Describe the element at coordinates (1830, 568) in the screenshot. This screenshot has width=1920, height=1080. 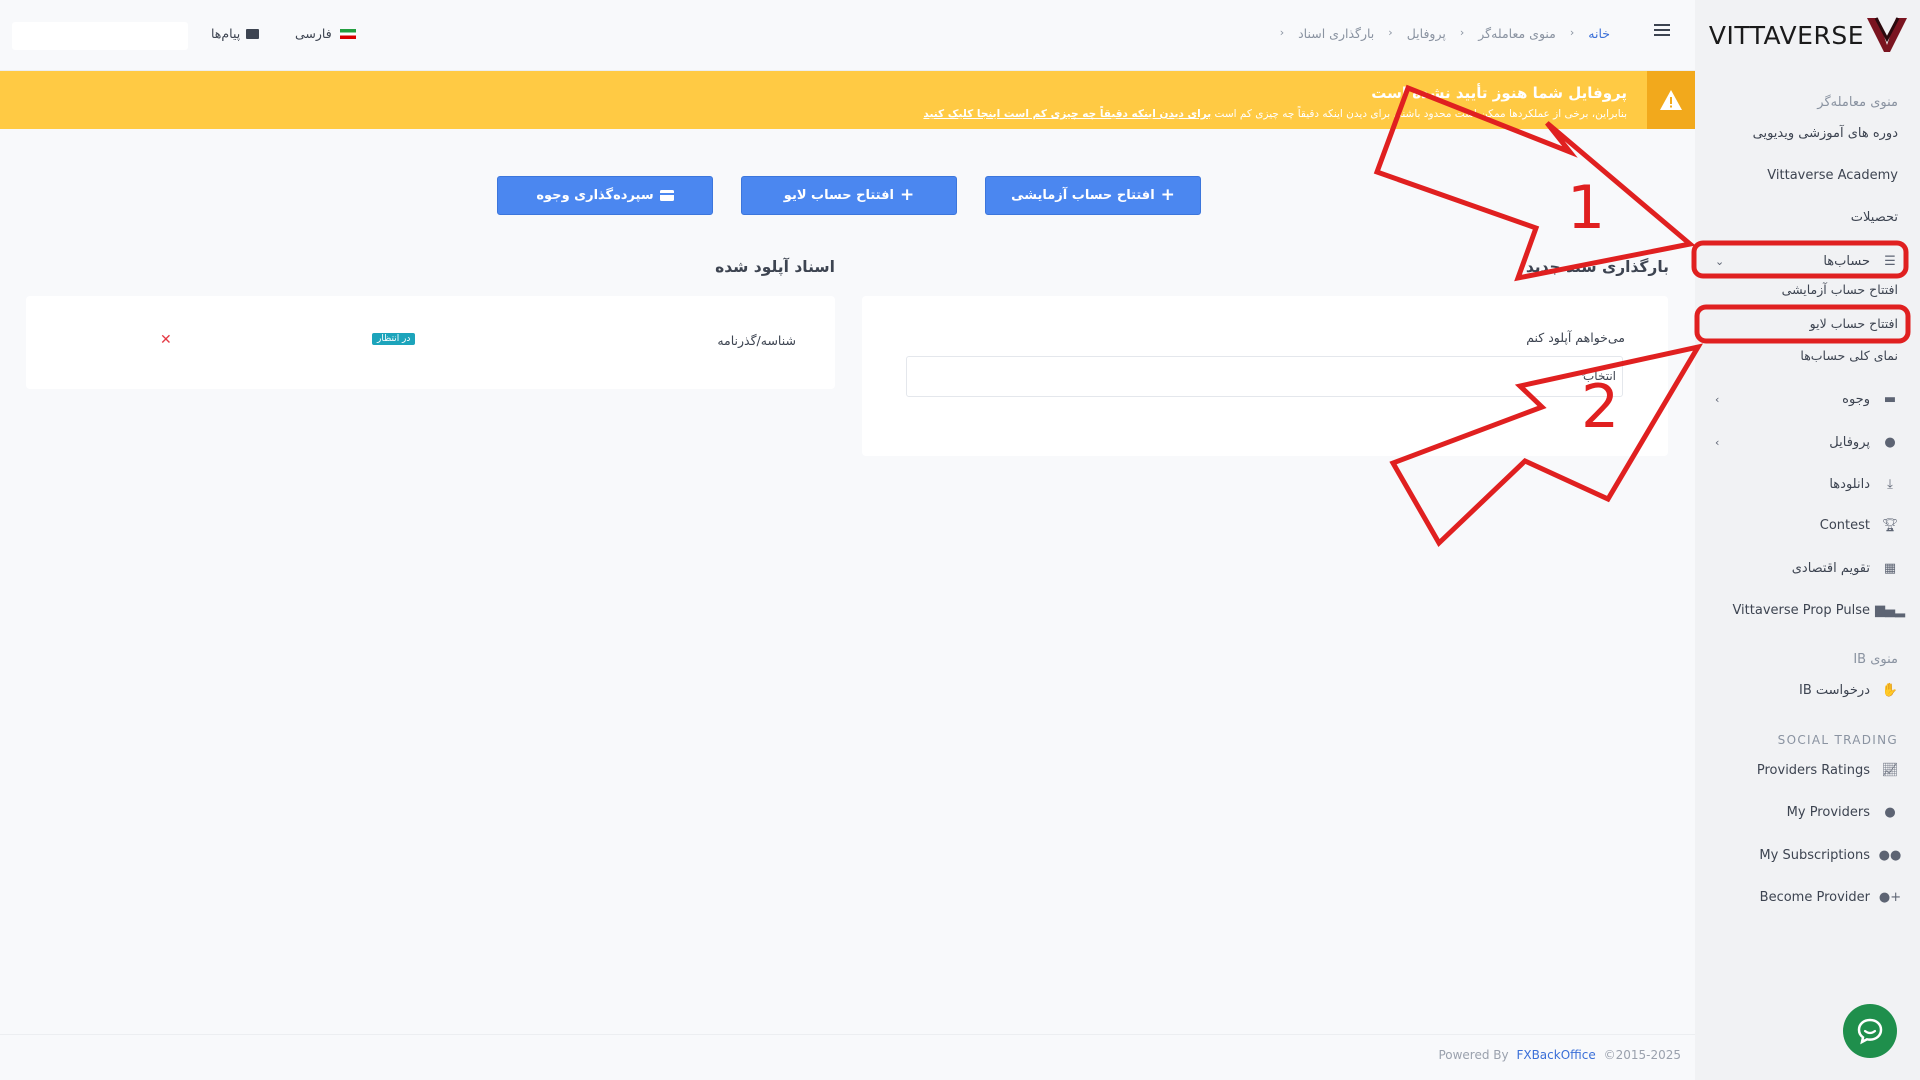
I see `sidebar-item-label: تقویم اقتصادی` at that location.